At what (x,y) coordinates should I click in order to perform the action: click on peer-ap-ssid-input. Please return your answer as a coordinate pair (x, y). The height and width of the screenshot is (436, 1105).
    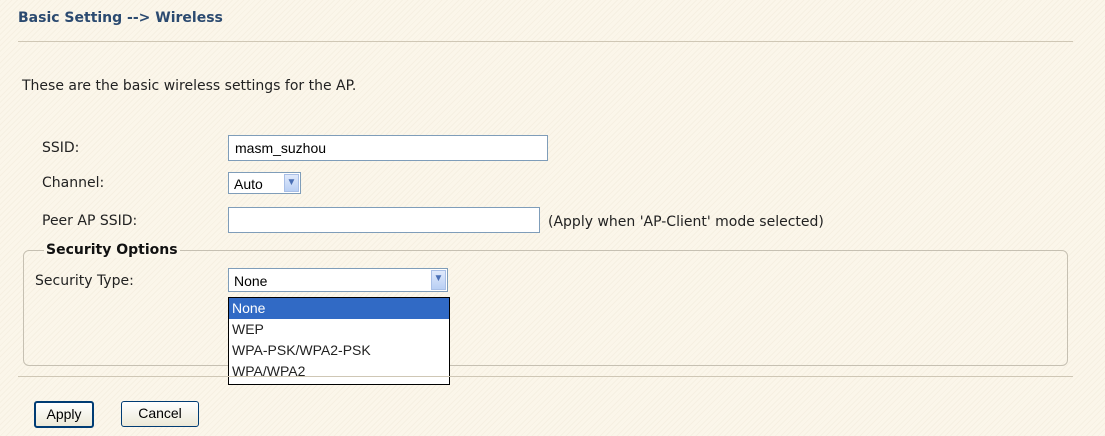
    Looking at the image, I should click on (384, 220).